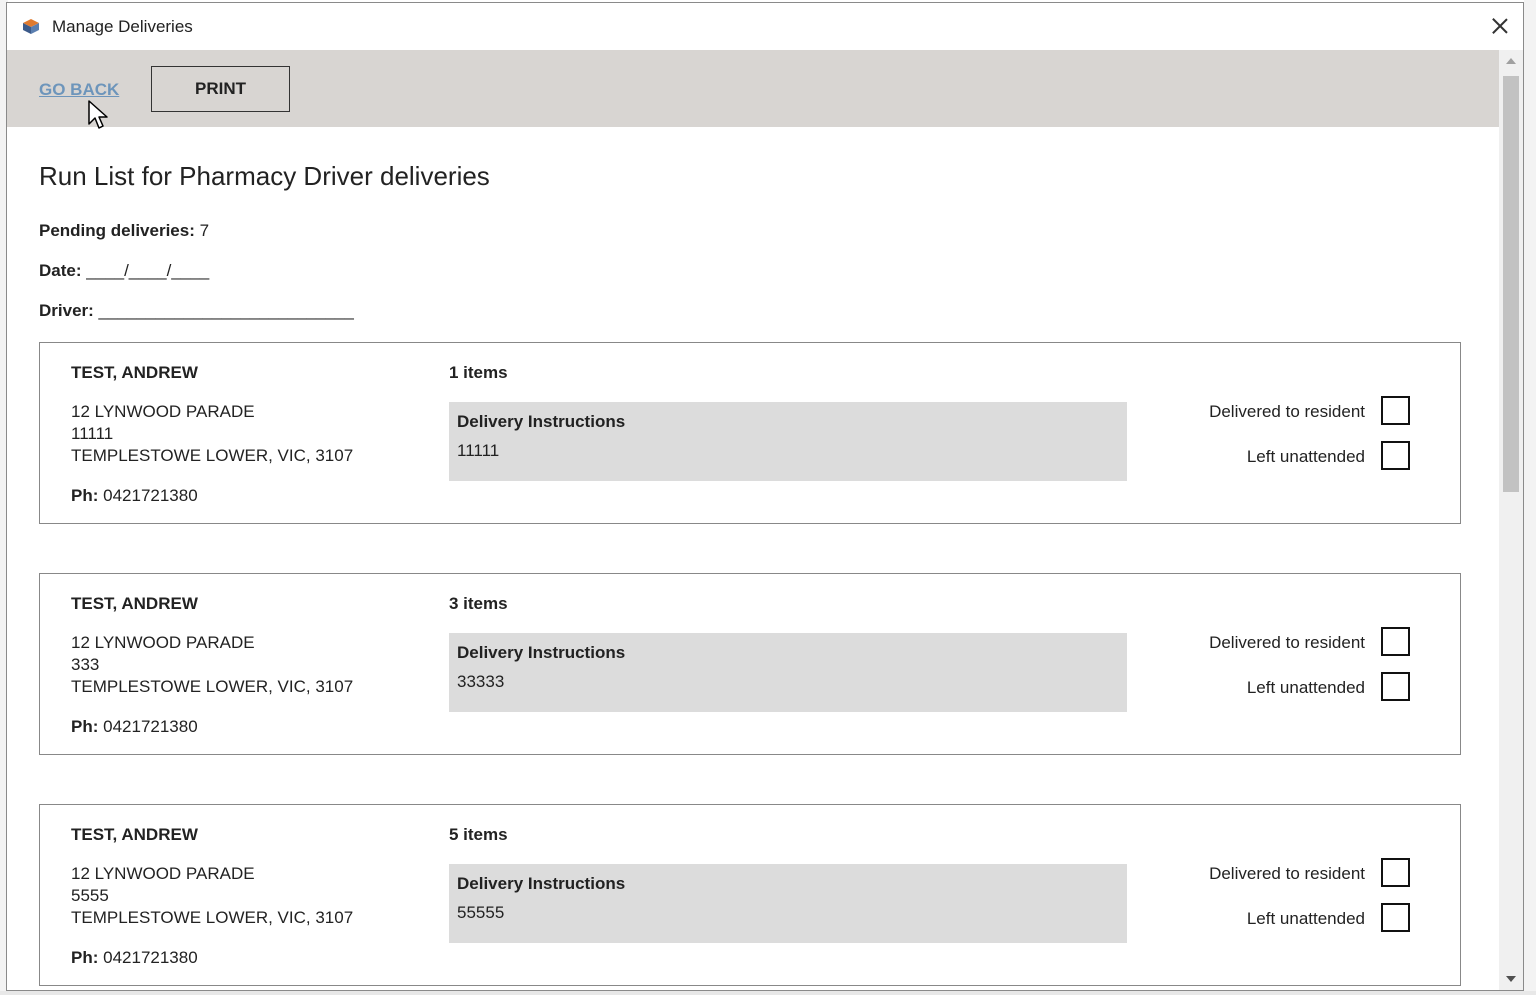  Describe the element at coordinates (204, 230) in the screenshot. I see `pending-count: 7` at that location.